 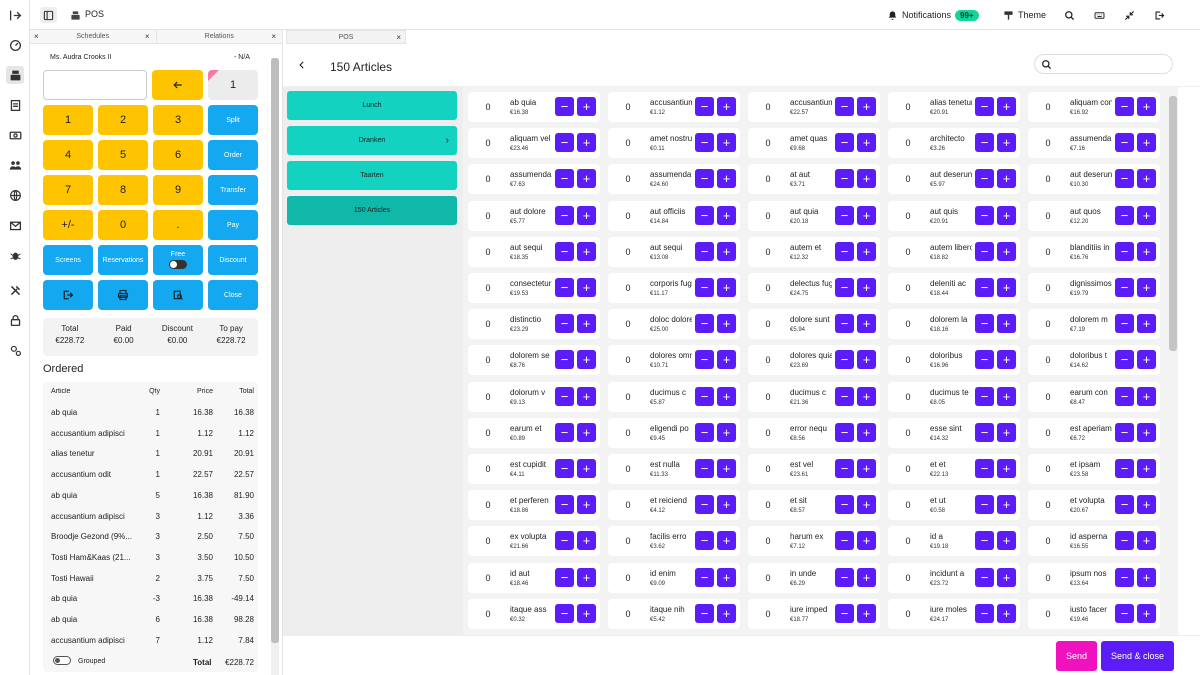 What do you see at coordinates (123, 225) in the screenshot?
I see `key-0: 0` at bounding box center [123, 225].